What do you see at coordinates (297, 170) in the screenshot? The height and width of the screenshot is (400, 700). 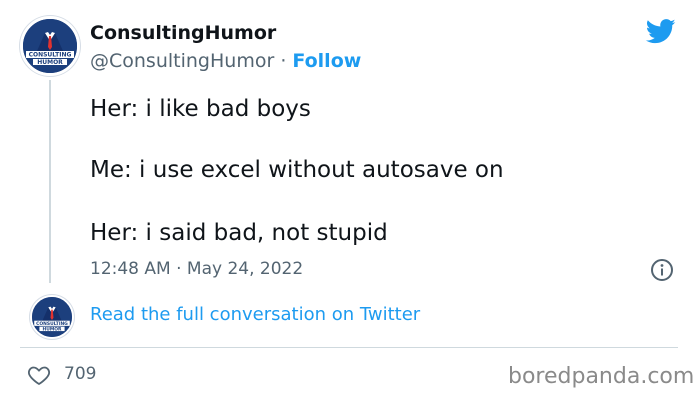 I see `tweet-text-line-2: Me: i use excel without autosave on` at bounding box center [297, 170].